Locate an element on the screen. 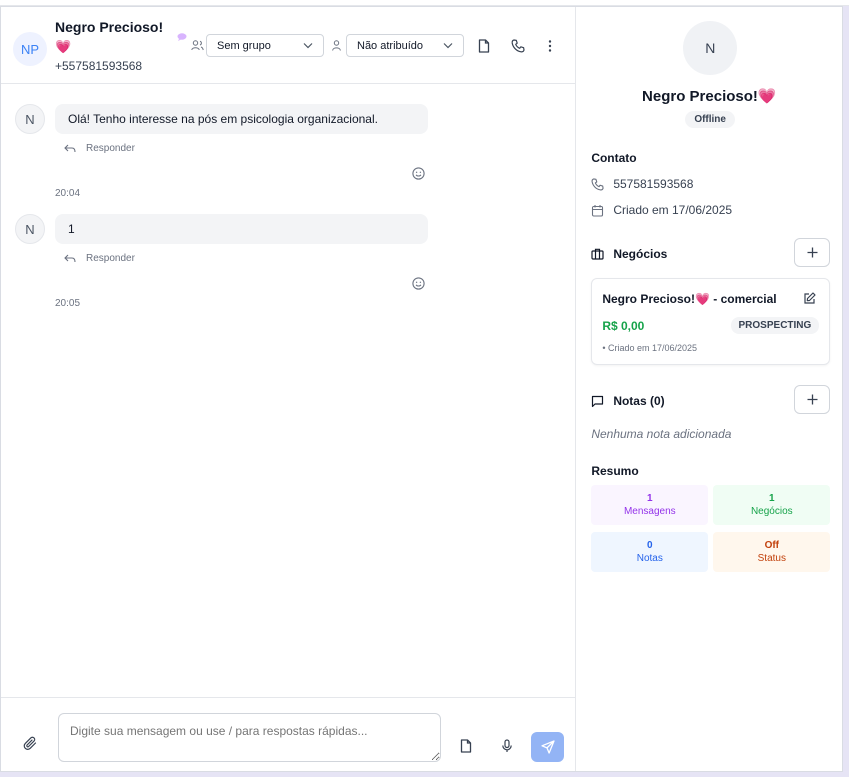 Image resolution: width=849 pixels, height=777 pixels. contact-avatar-large: N is located at coordinates (710, 48).